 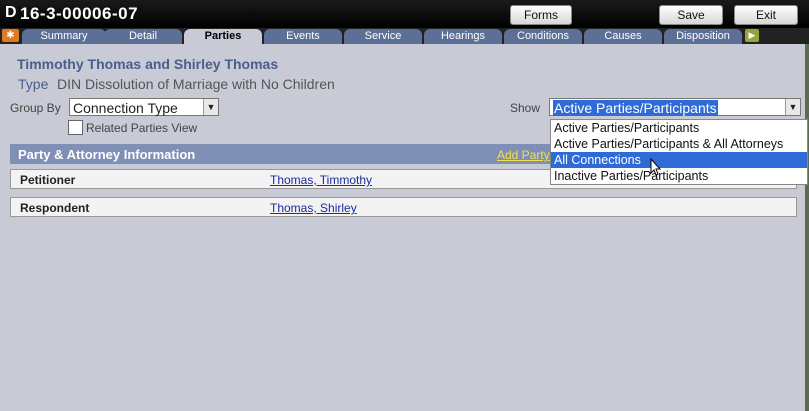 What do you see at coordinates (403, 207) in the screenshot?
I see `party-row: Respondent Thomas, Shirley` at bounding box center [403, 207].